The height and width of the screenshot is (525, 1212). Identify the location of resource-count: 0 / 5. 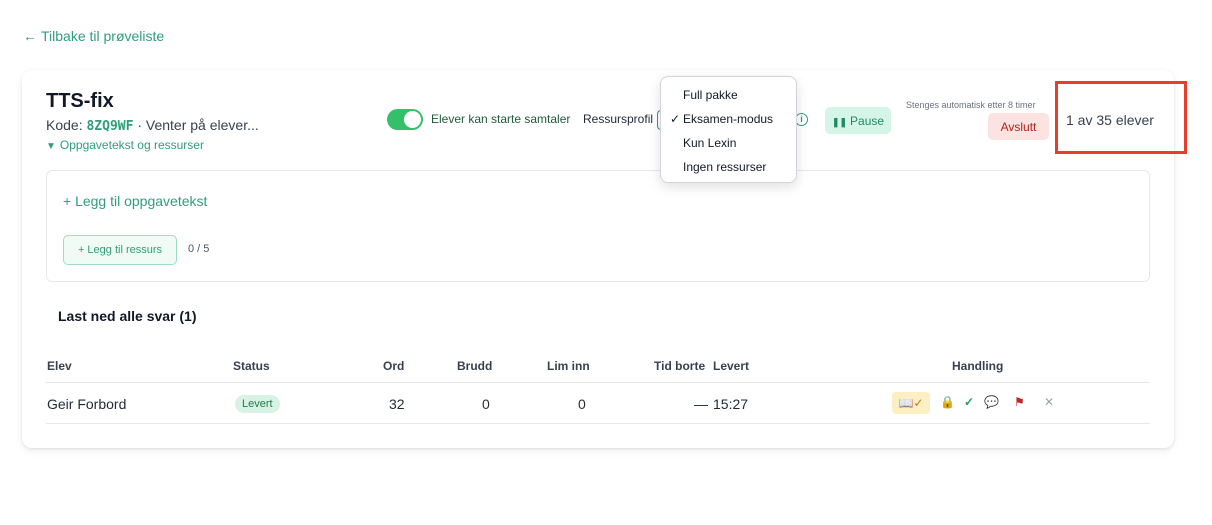
(199, 249).